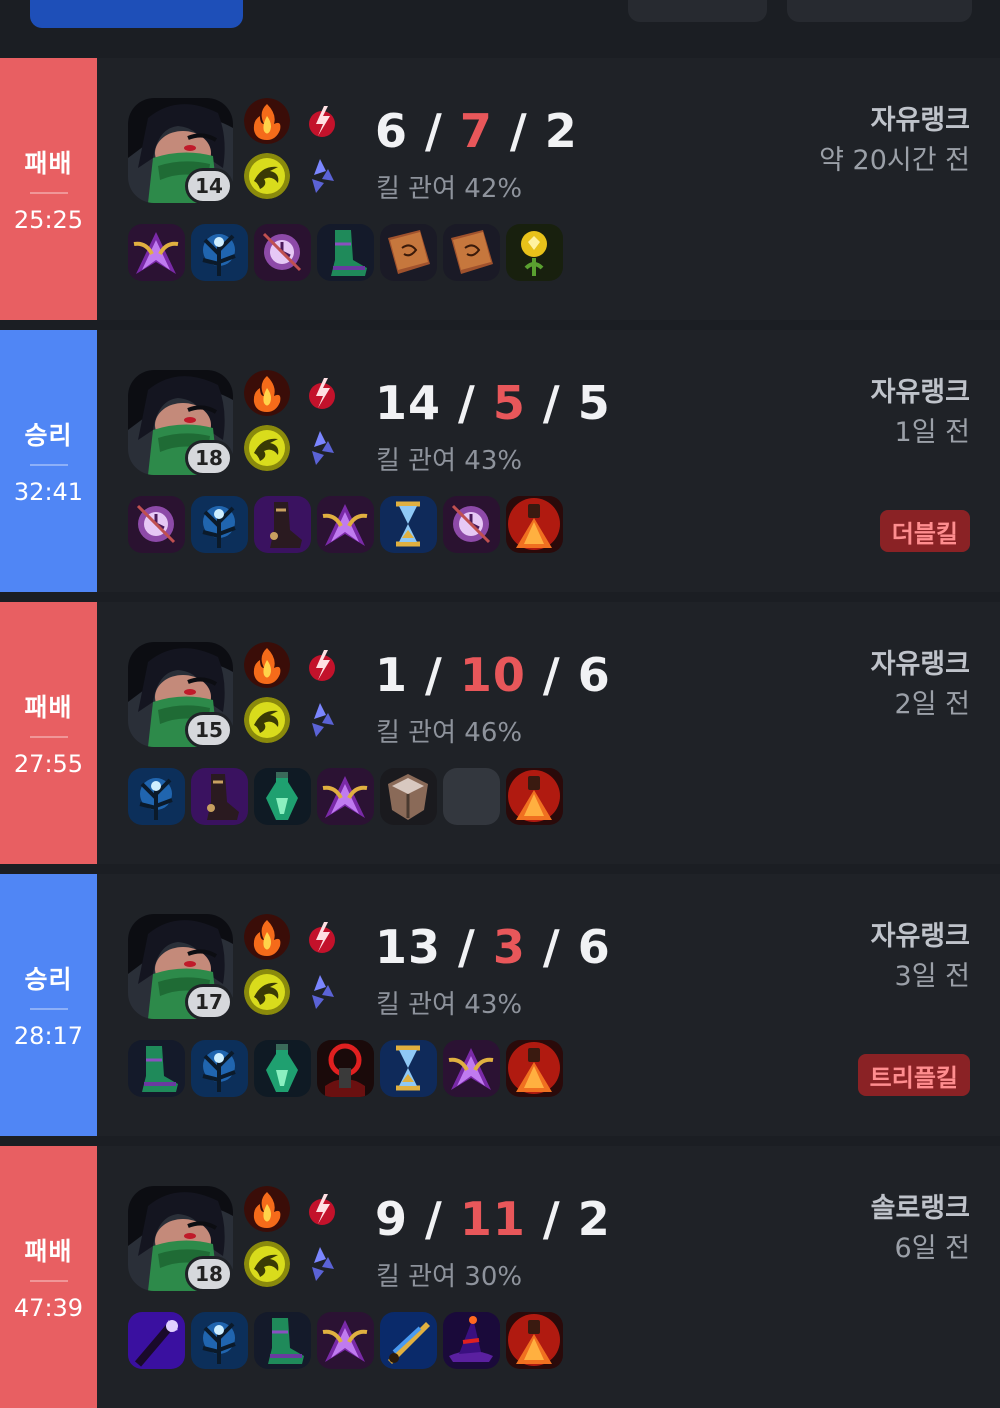 The image size is (1000, 1408). What do you see at coordinates (471, 796) in the screenshot?
I see `empty-slot` at bounding box center [471, 796].